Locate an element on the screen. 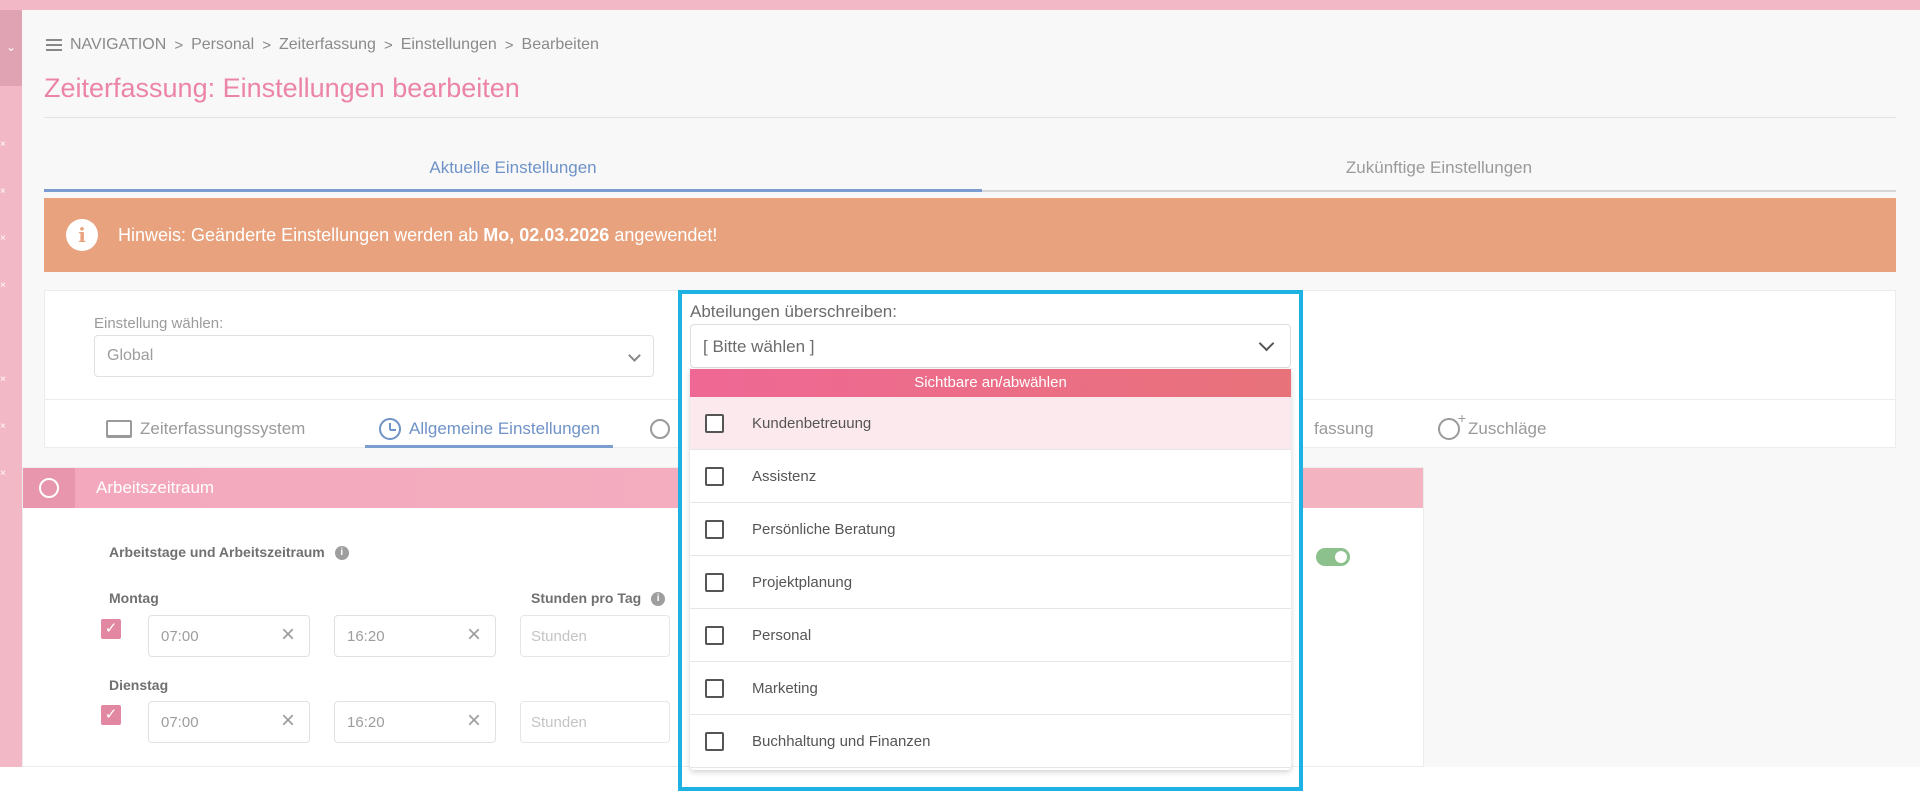 The width and height of the screenshot is (1920, 792). setting-select-value: Global is located at coordinates (130, 355).